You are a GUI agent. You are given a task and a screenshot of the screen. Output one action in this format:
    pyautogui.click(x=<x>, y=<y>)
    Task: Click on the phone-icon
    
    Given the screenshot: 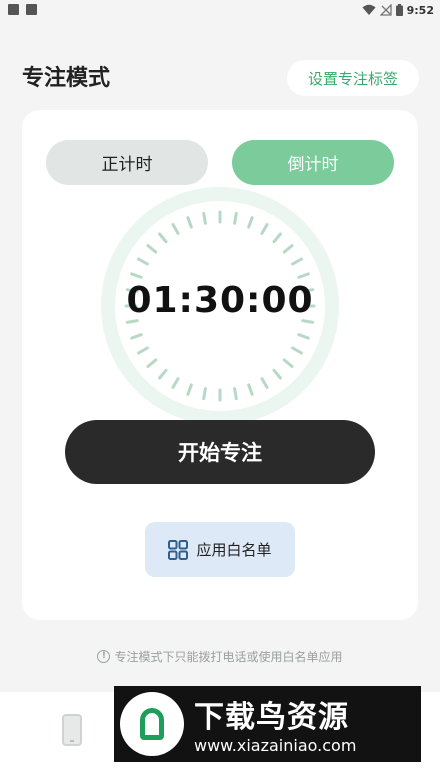 What is the action you would take?
    pyautogui.click(x=72, y=730)
    